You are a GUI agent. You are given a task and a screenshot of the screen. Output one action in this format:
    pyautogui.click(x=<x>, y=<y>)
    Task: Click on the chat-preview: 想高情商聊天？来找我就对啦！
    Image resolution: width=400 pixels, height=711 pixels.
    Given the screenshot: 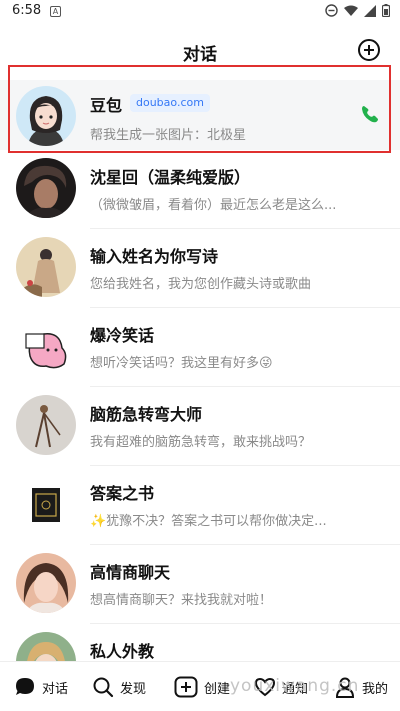 What is the action you would take?
    pyautogui.click(x=181, y=600)
    